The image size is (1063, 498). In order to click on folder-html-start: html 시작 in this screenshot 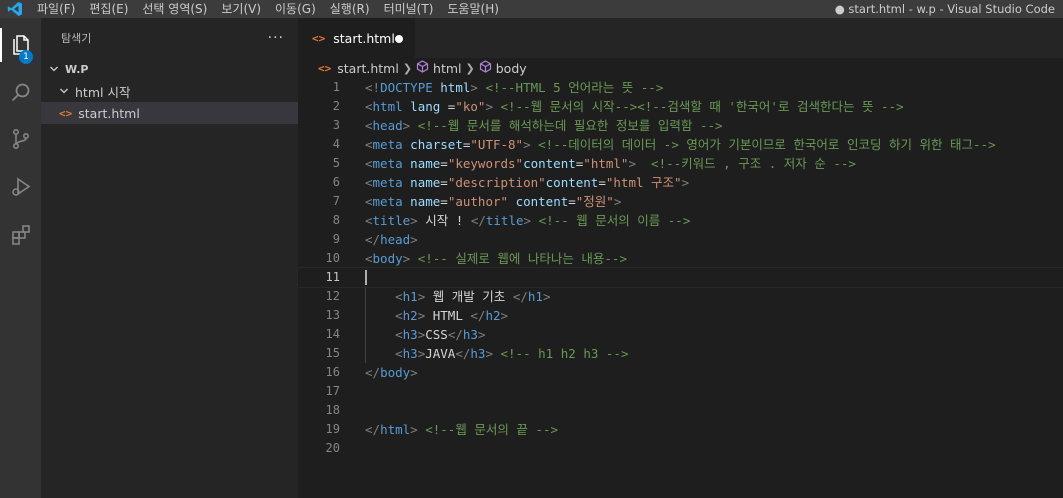, I will do `click(169, 91)`.